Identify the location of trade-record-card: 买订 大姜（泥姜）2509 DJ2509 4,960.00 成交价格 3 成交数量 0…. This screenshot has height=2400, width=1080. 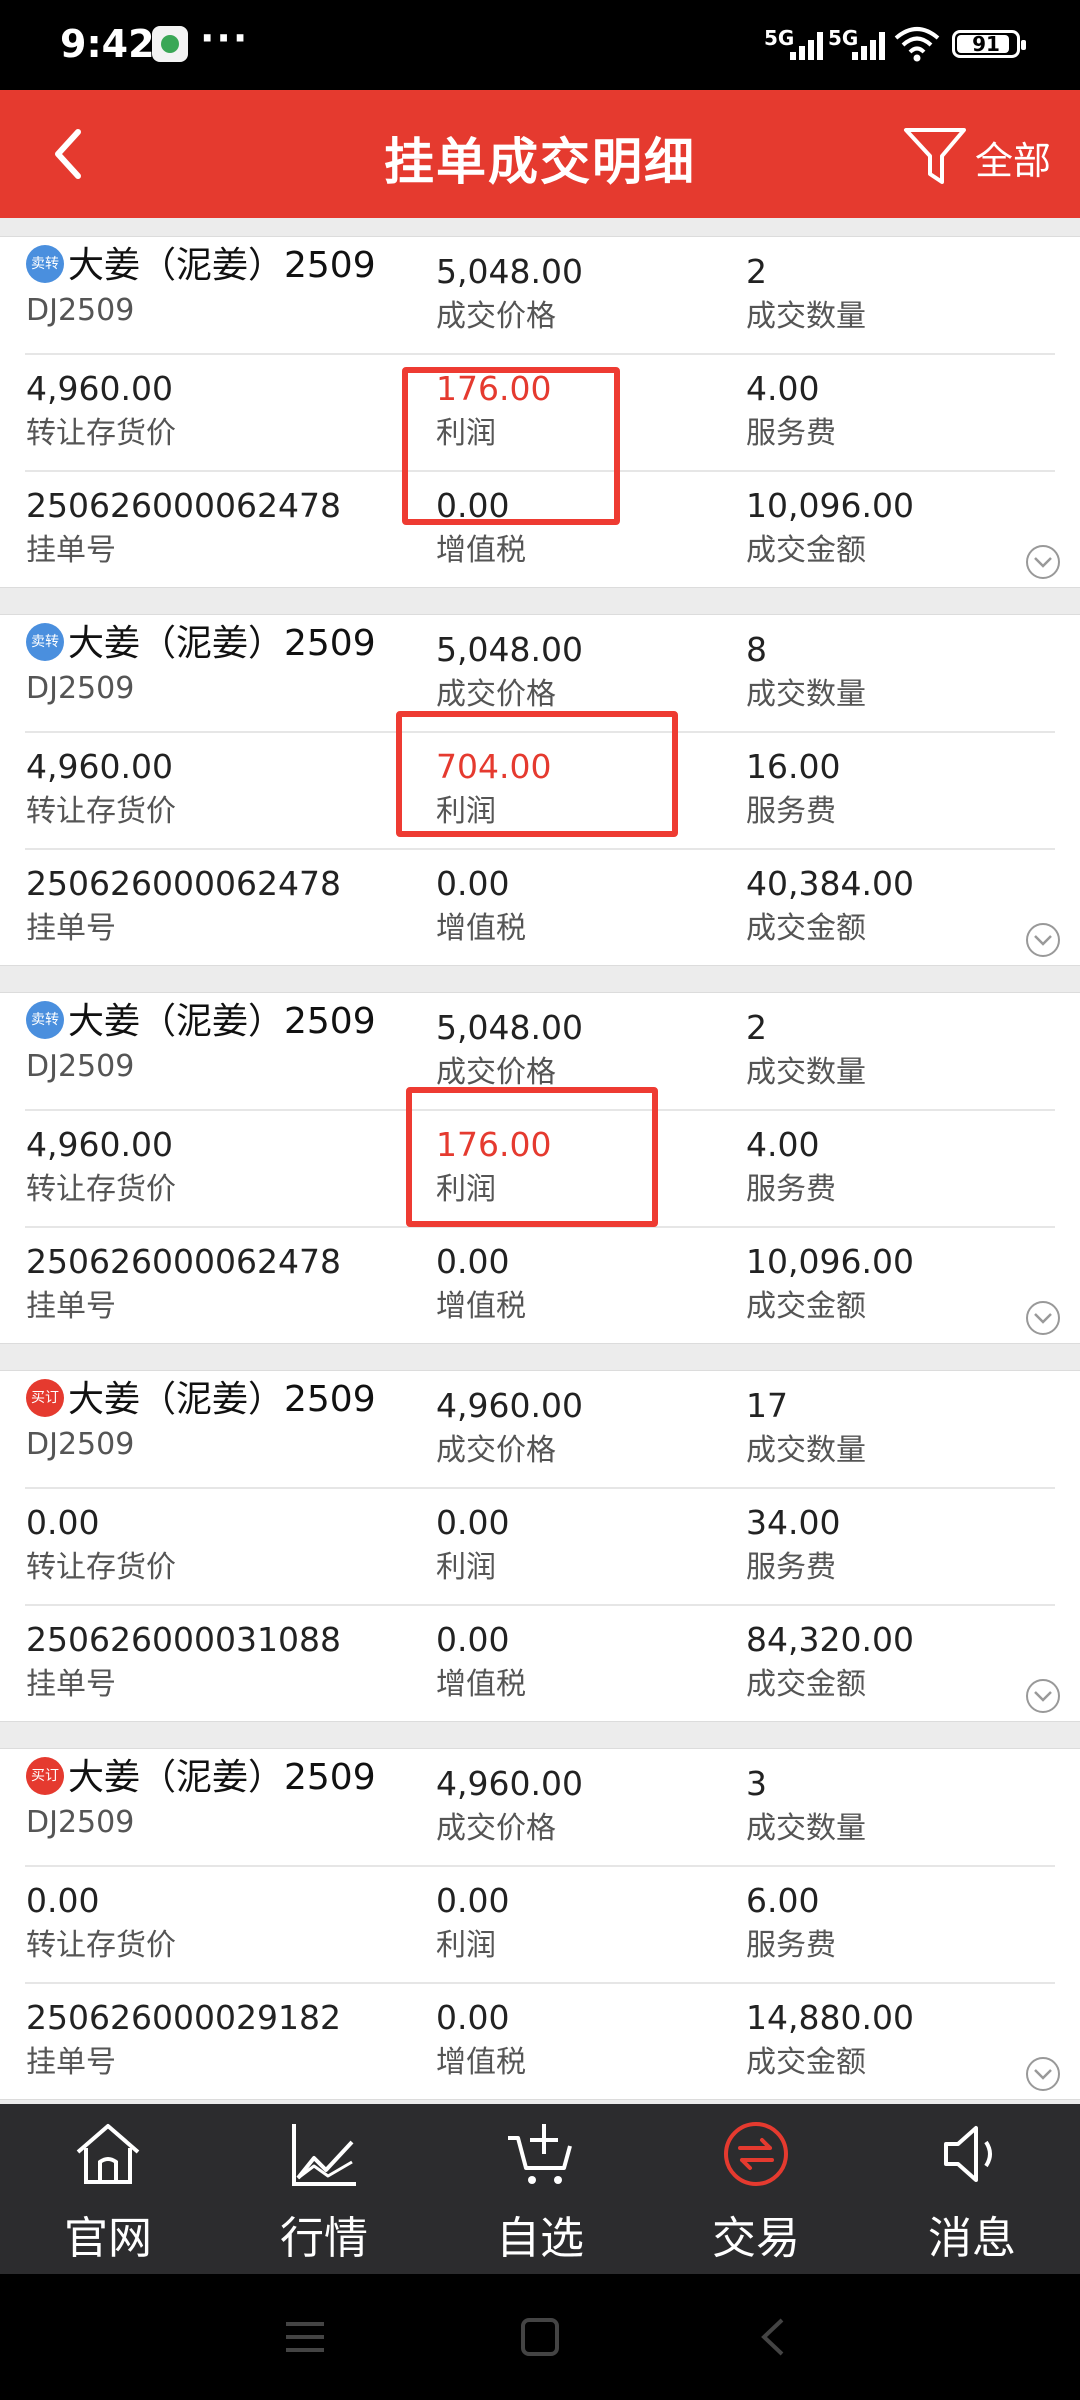
(540, 1924).